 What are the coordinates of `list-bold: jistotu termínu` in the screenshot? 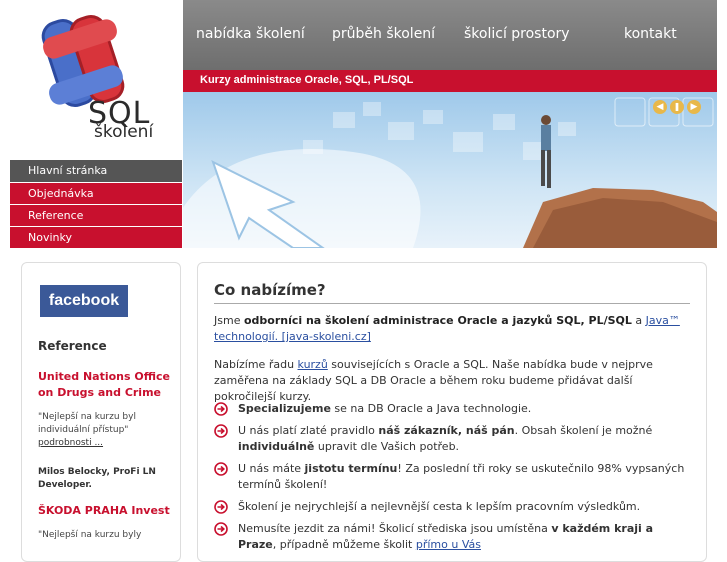 It's located at (351, 468).